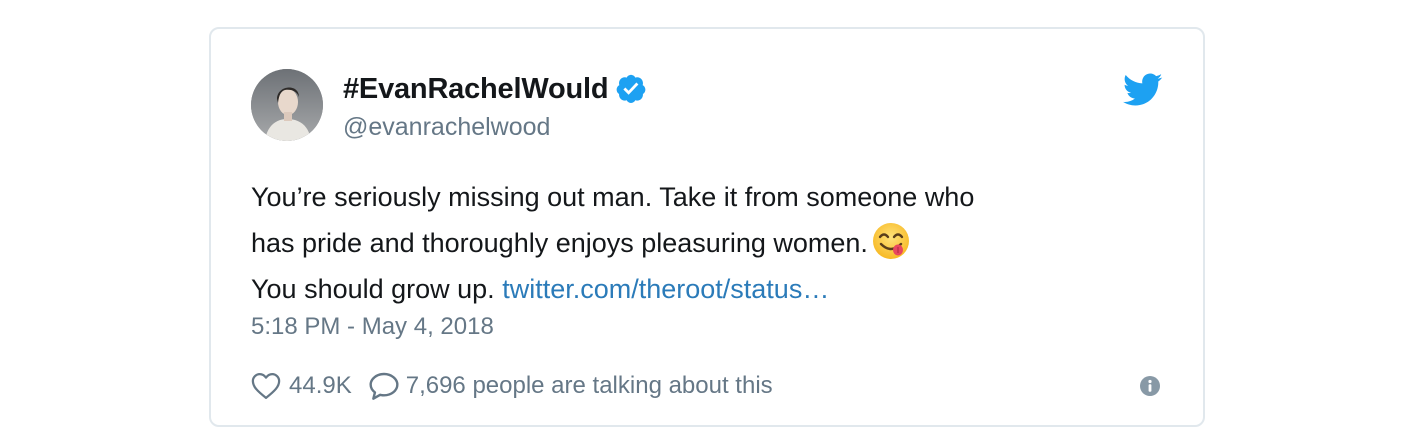 This screenshot has height=448, width=1416. Describe the element at coordinates (446, 127) in the screenshot. I see `user-handle: @evanrachelwood` at that location.